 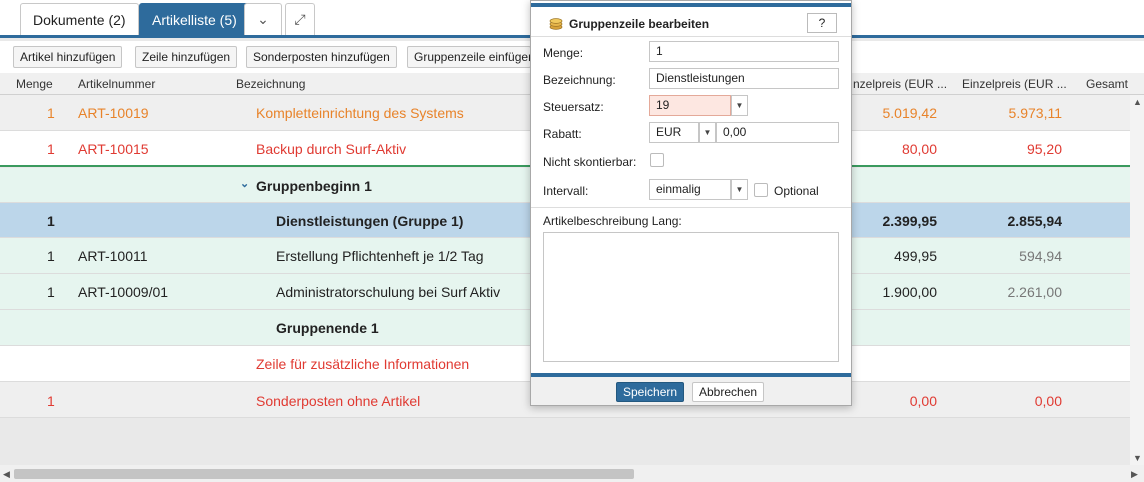 I want to click on scrollbar-thumb, so click(x=324, y=474).